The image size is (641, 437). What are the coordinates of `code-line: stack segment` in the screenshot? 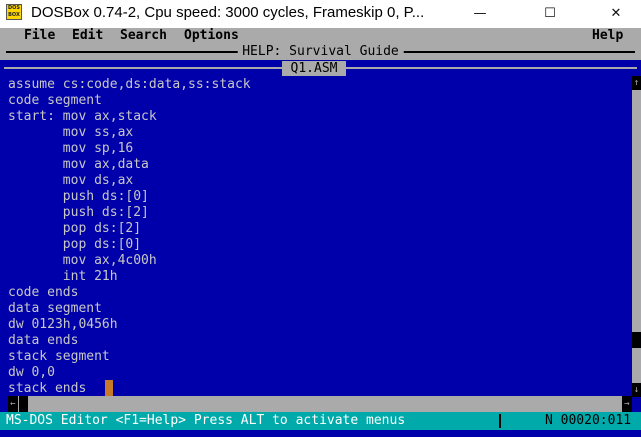 It's located at (59, 356).